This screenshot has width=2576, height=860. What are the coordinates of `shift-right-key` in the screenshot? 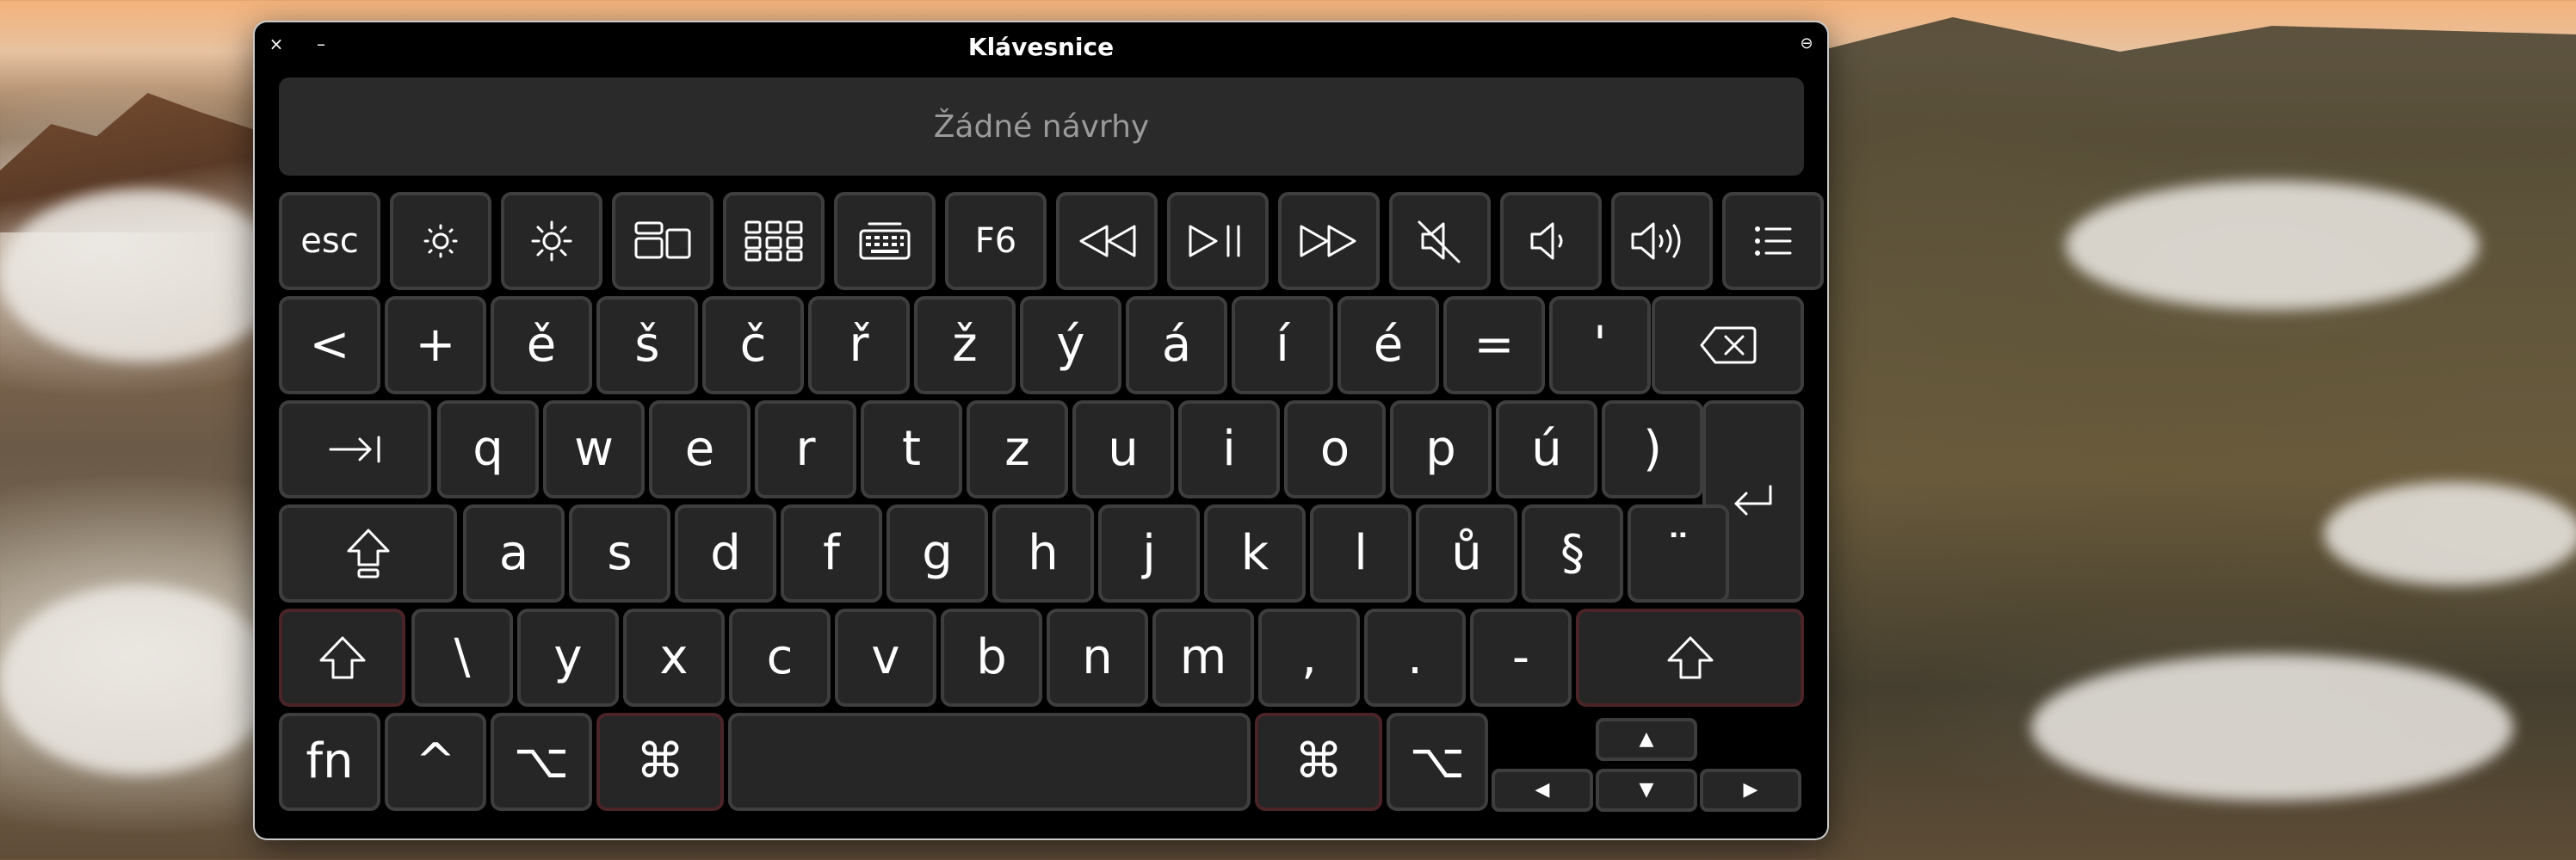 It's located at (1690, 658).